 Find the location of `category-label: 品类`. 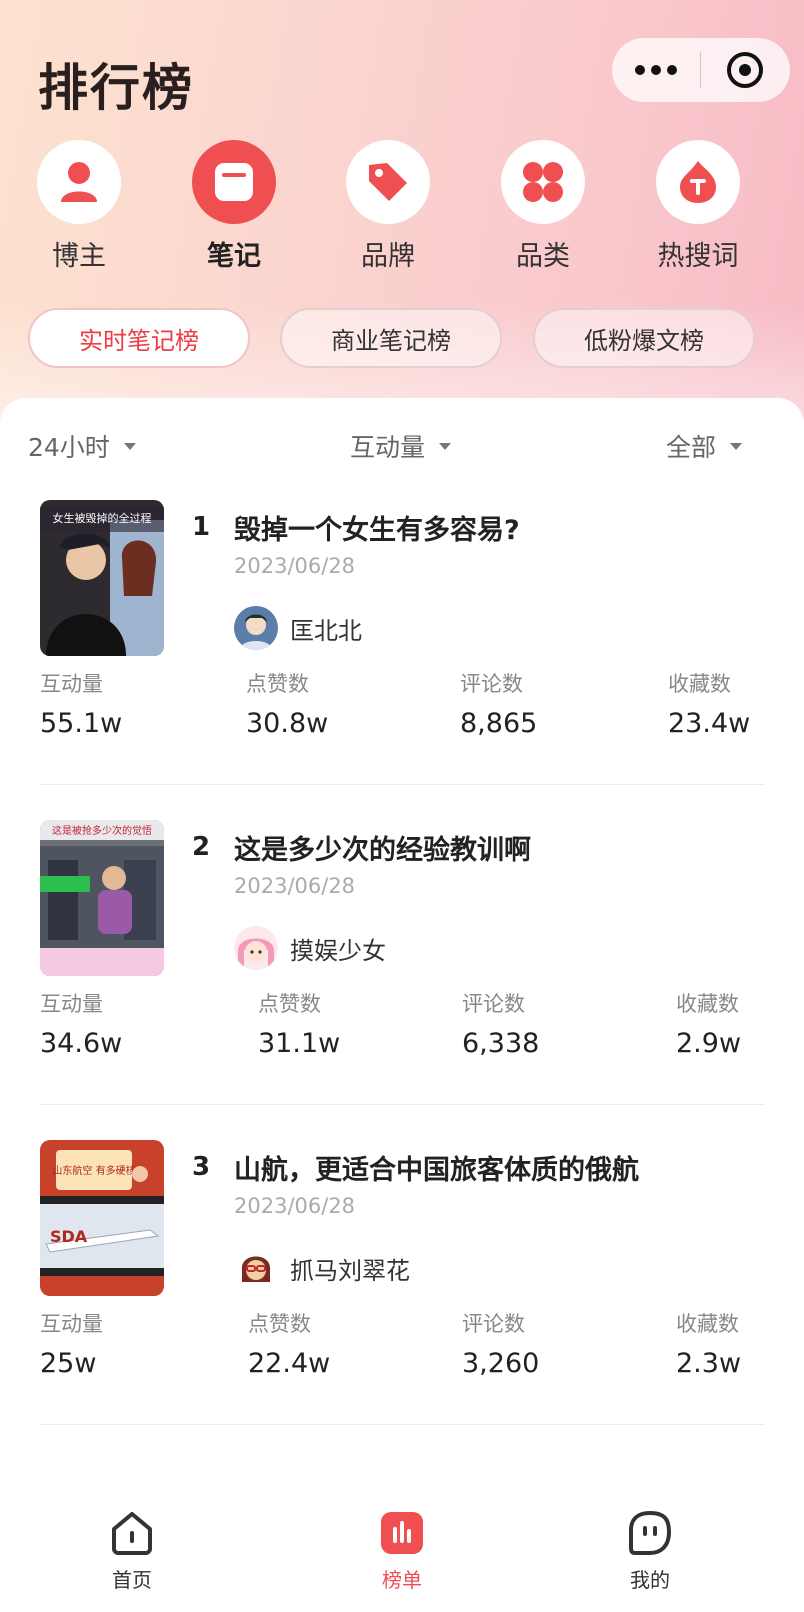

category-label: 品类 is located at coordinates (543, 256).